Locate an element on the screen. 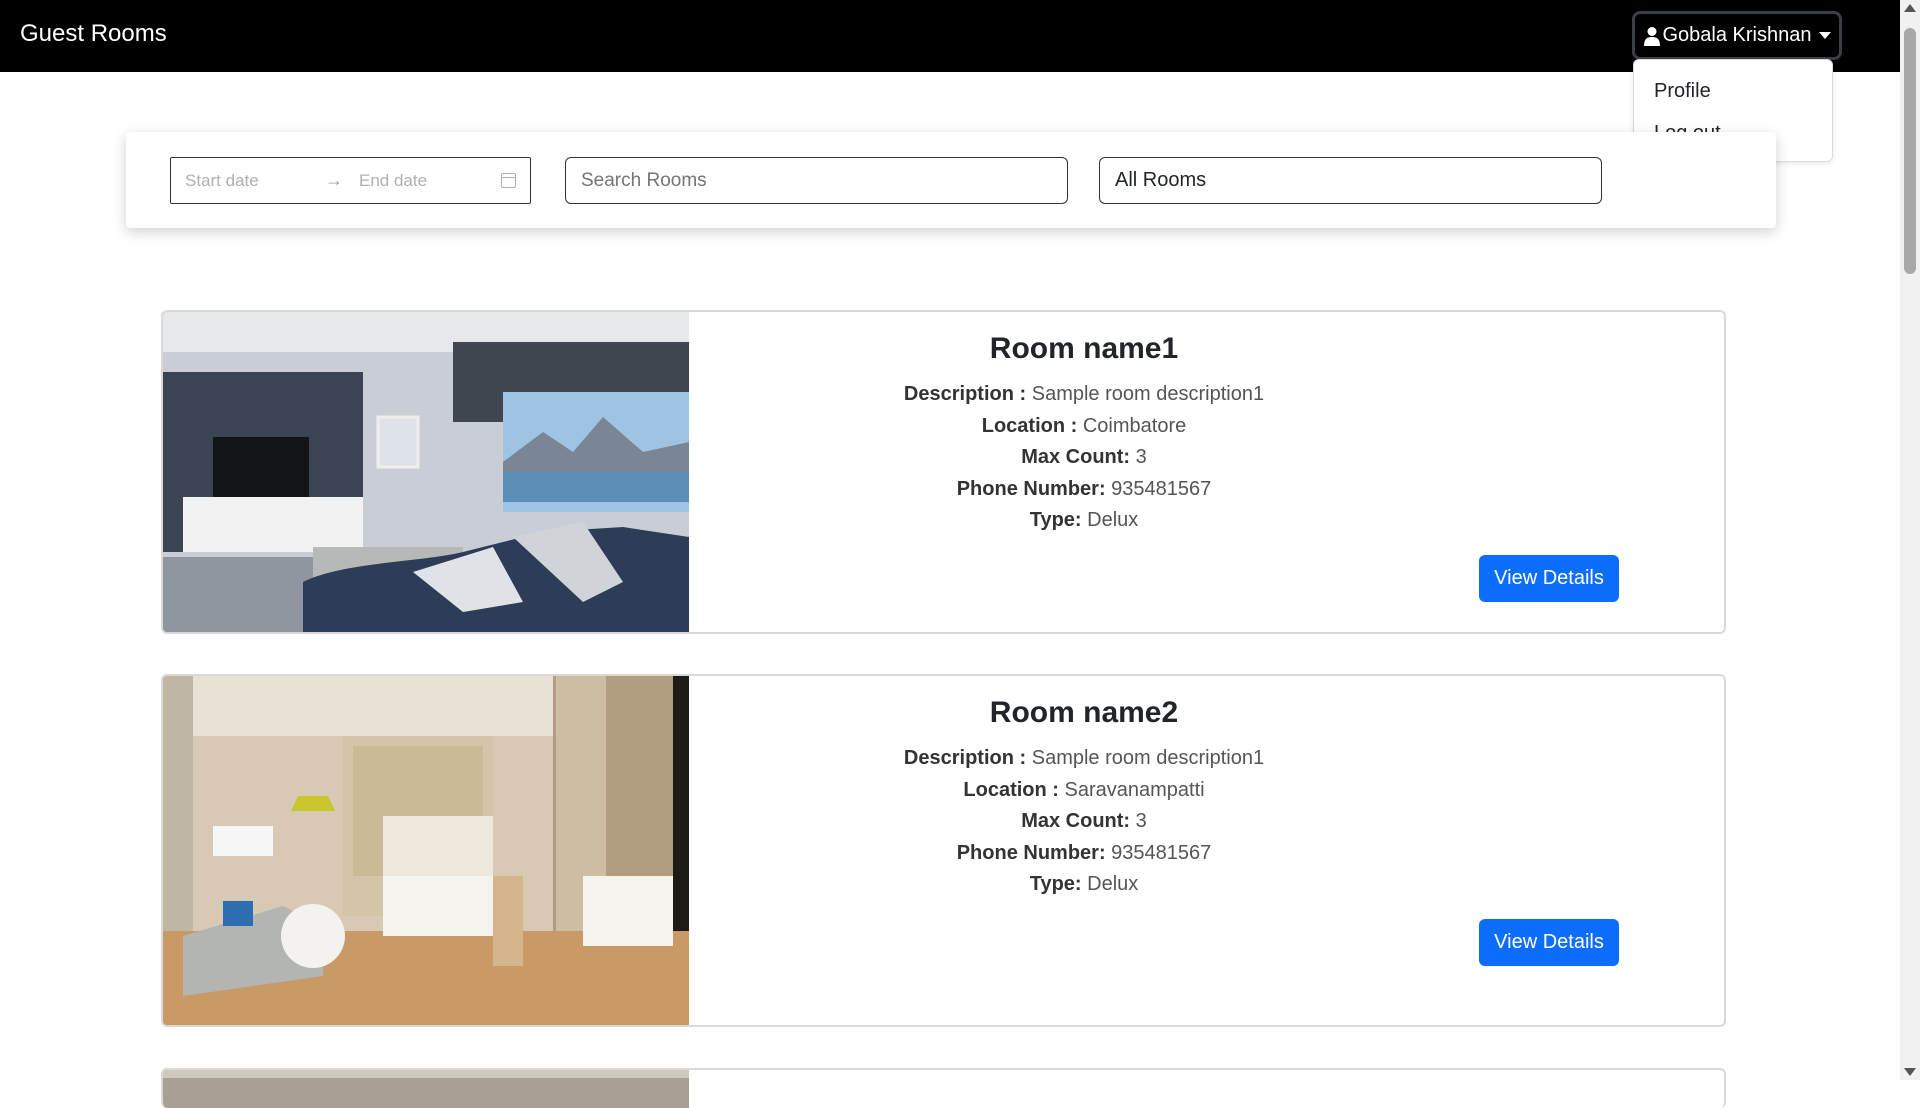 This screenshot has height=1108, width=1920. room-card is located at coordinates (943, 1088).